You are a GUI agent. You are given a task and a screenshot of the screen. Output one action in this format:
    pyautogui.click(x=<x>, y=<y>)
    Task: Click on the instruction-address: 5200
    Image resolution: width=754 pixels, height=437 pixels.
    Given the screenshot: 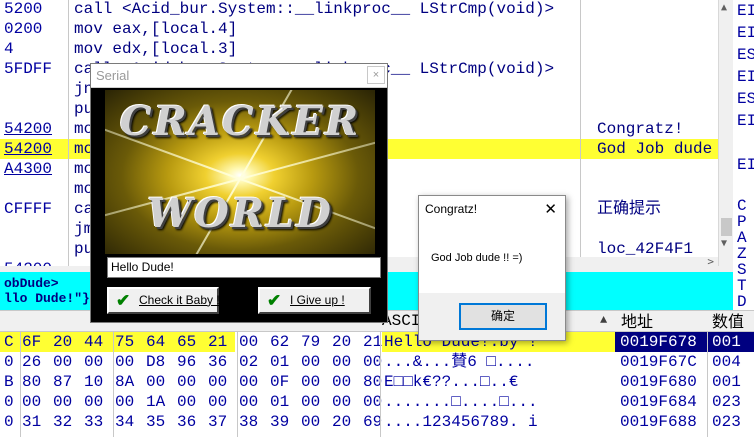 What is the action you would take?
    pyautogui.click(x=23, y=9)
    